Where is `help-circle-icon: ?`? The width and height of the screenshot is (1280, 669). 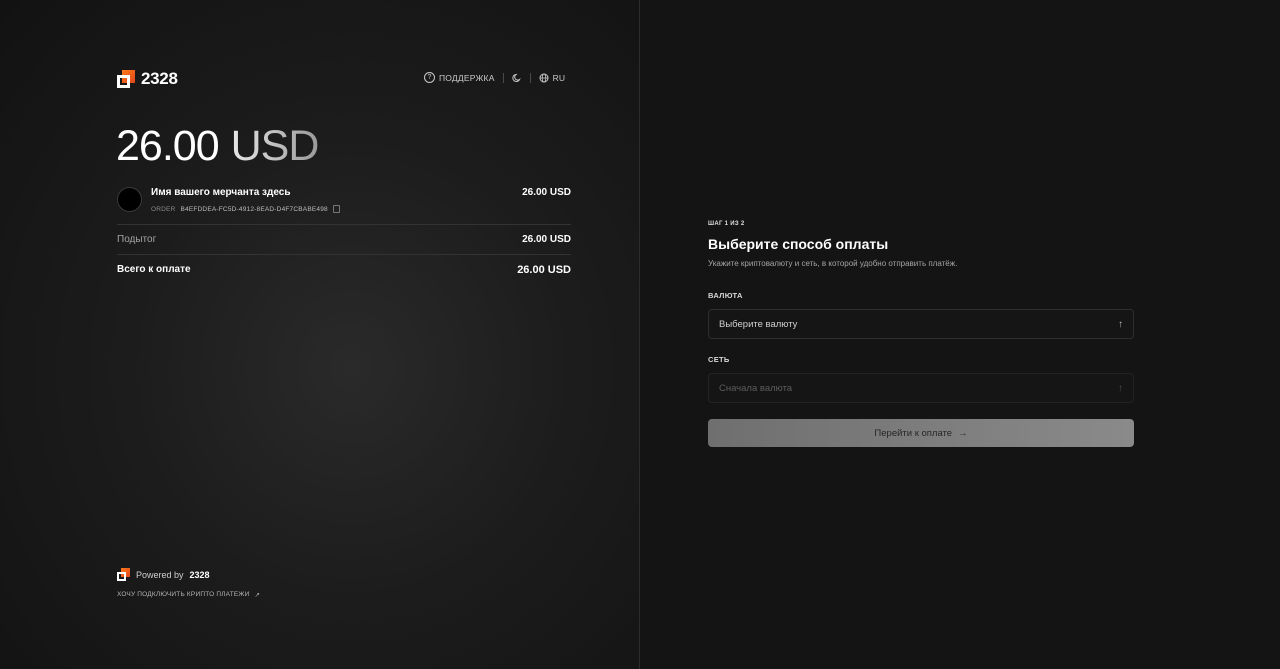
help-circle-icon: ? is located at coordinates (429, 77).